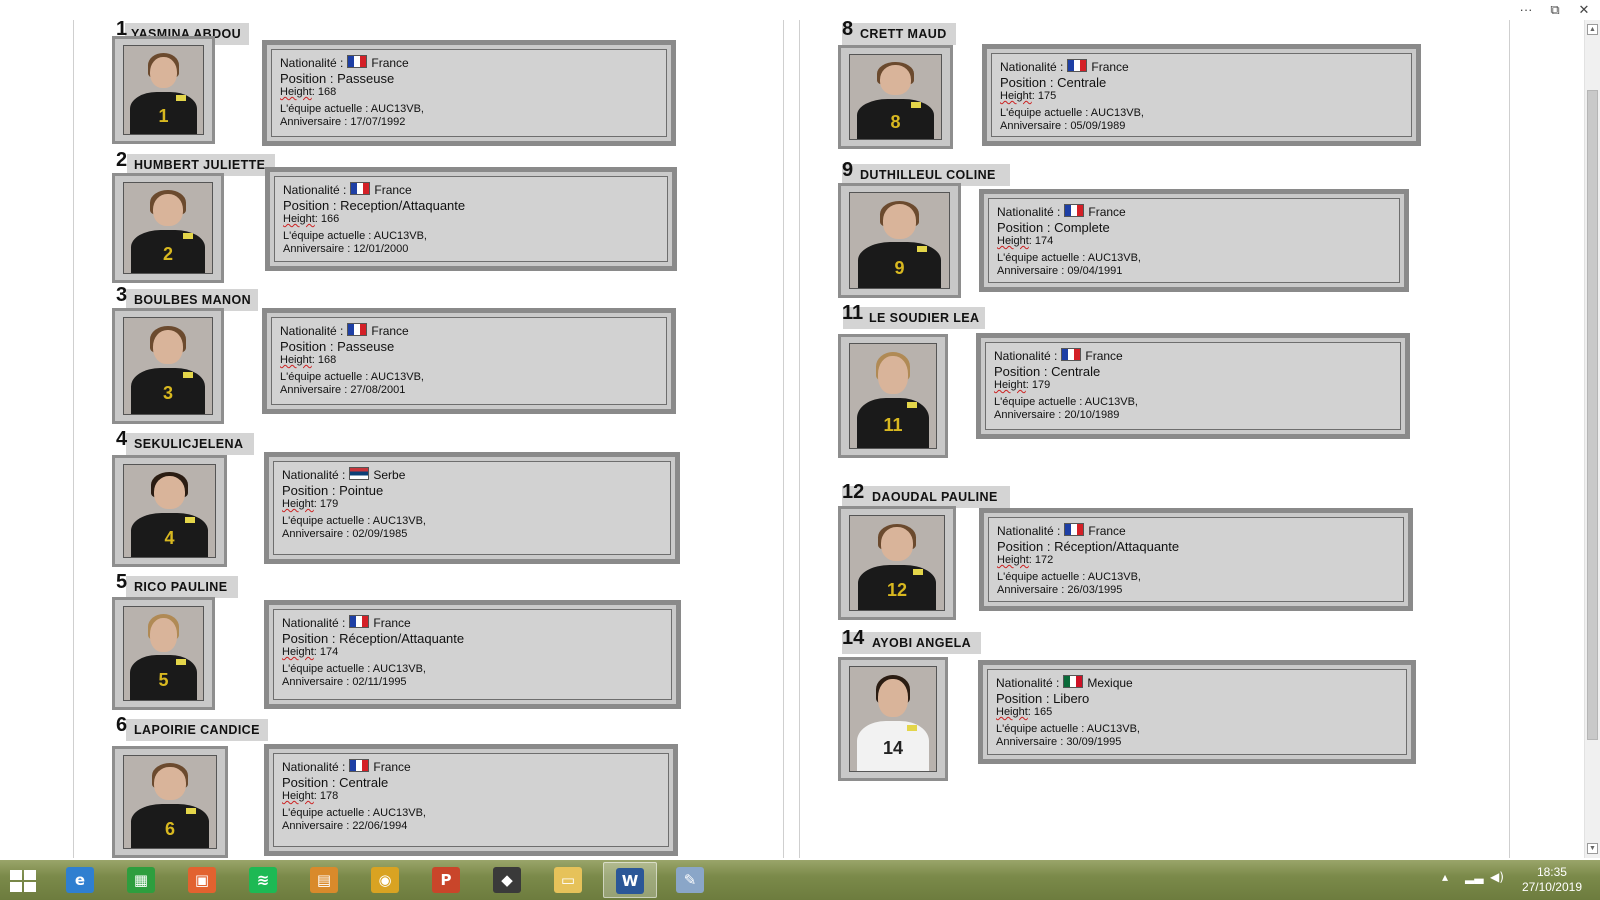 The image size is (1600, 900). Describe the element at coordinates (853, 638) in the screenshot. I see `player-number: 14` at that location.